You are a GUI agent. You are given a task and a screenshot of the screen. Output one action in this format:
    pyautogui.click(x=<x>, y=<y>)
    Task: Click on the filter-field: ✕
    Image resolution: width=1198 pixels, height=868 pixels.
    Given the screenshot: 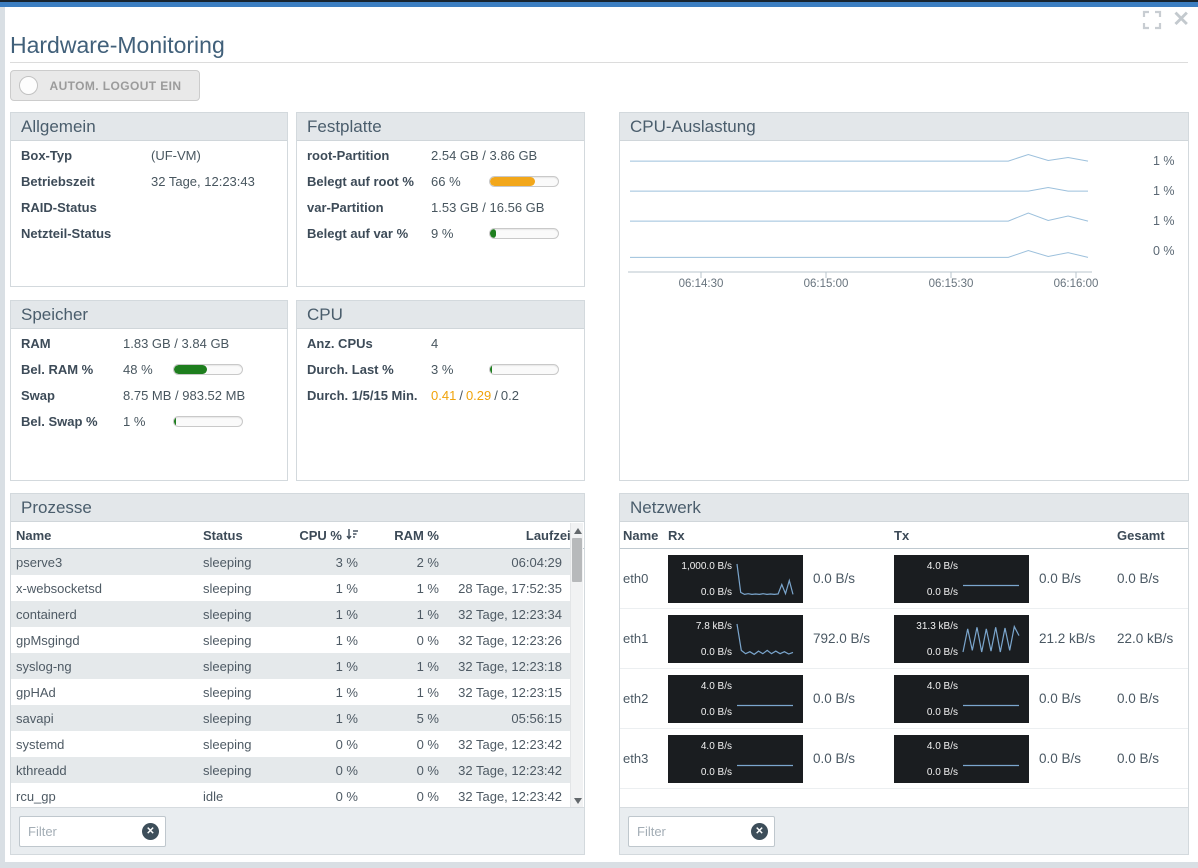 What is the action you would take?
    pyautogui.click(x=701, y=831)
    